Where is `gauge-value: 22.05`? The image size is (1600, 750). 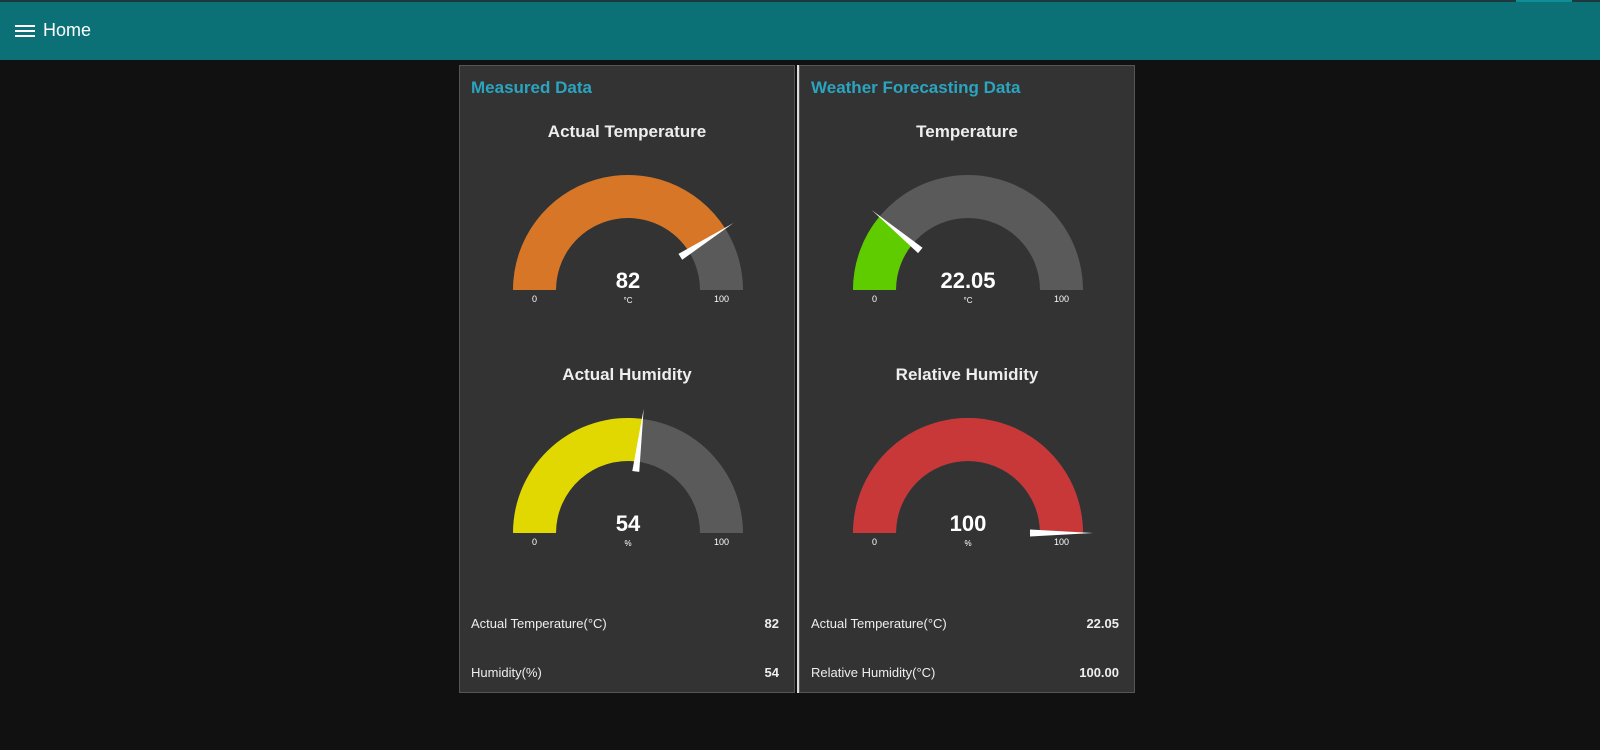
gauge-value: 22.05 is located at coordinates (967, 280).